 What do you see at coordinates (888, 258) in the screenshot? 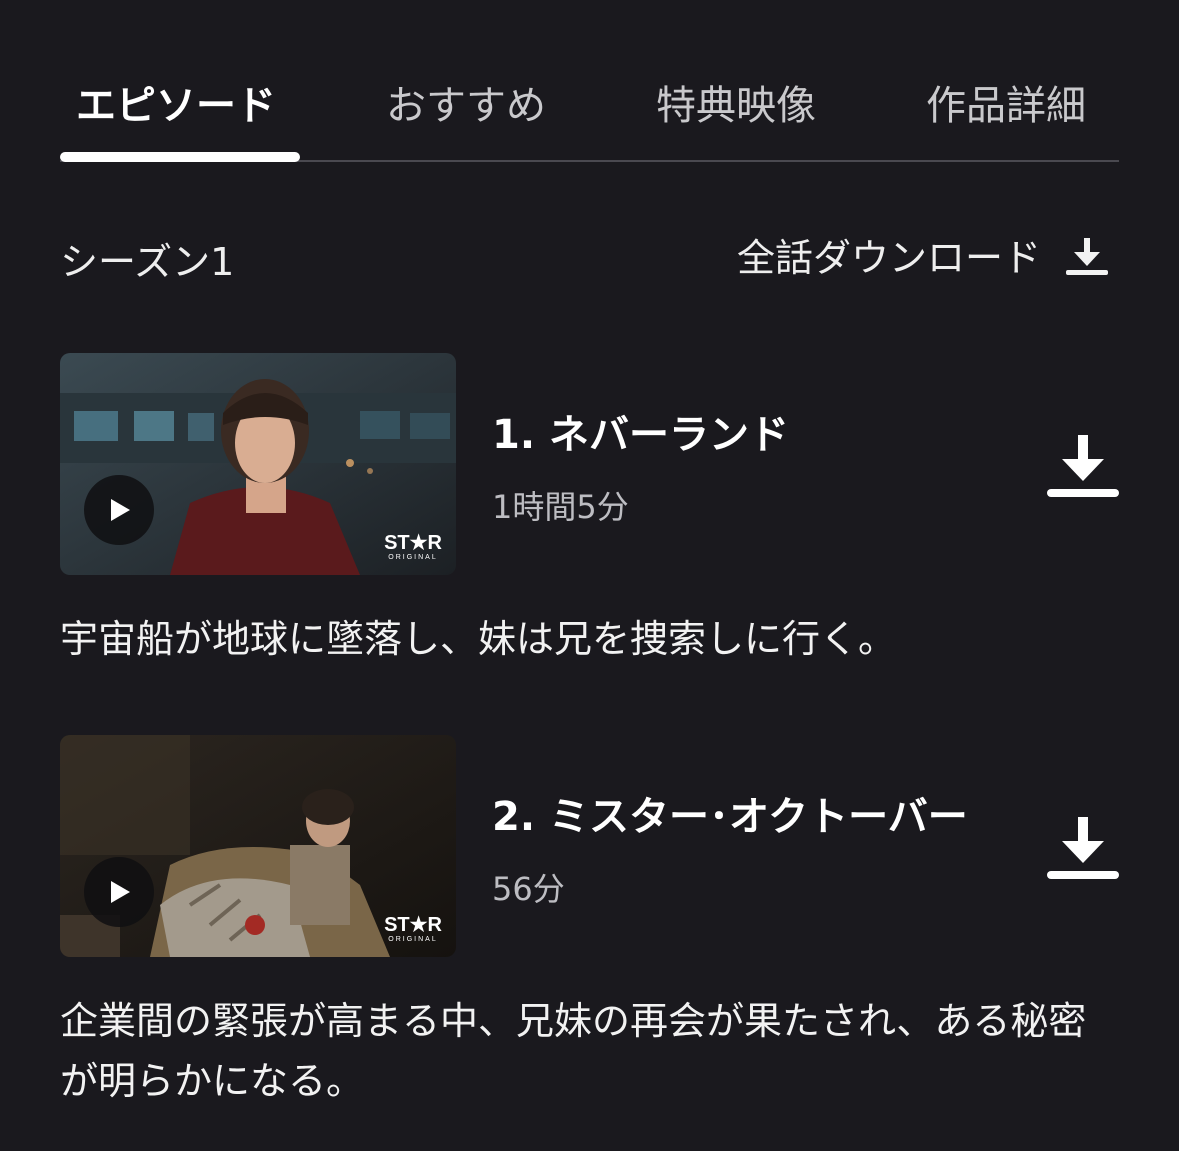
I see `download-all-label: 全話ダウンロード` at bounding box center [888, 258].